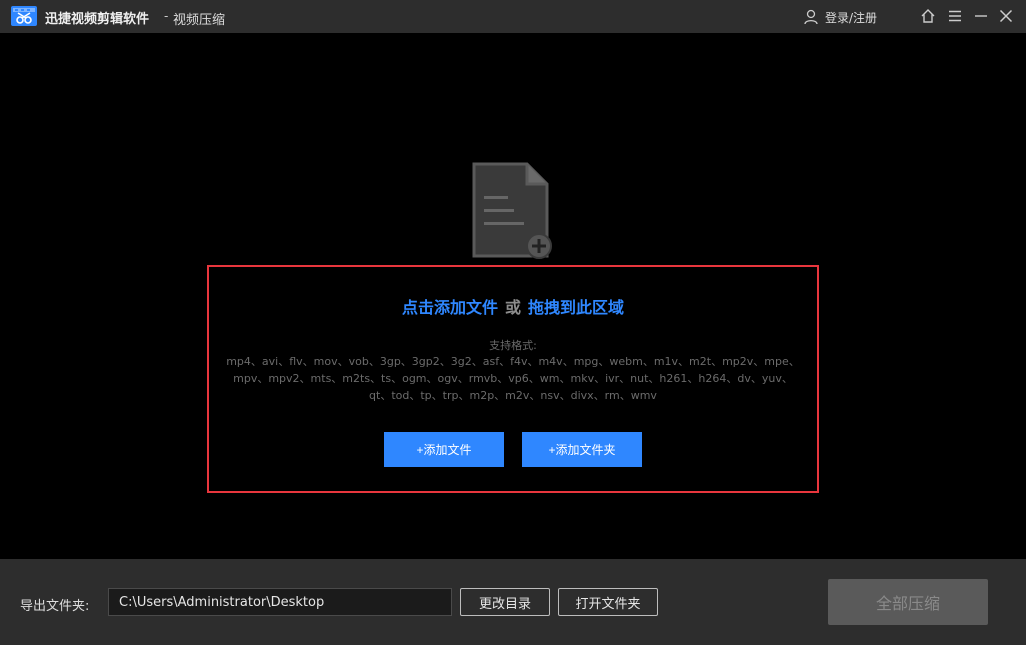  What do you see at coordinates (513, 345) in the screenshot?
I see `formats-label: 支持格式:` at bounding box center [513, 345].